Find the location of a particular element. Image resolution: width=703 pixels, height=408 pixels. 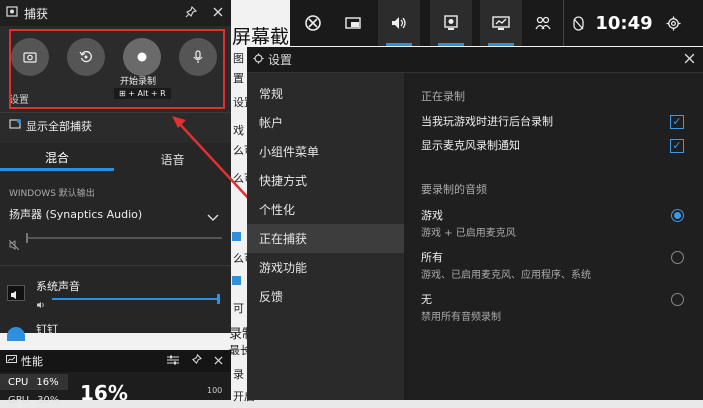

settings-header: 设置 is located at coordinates (475, 60).